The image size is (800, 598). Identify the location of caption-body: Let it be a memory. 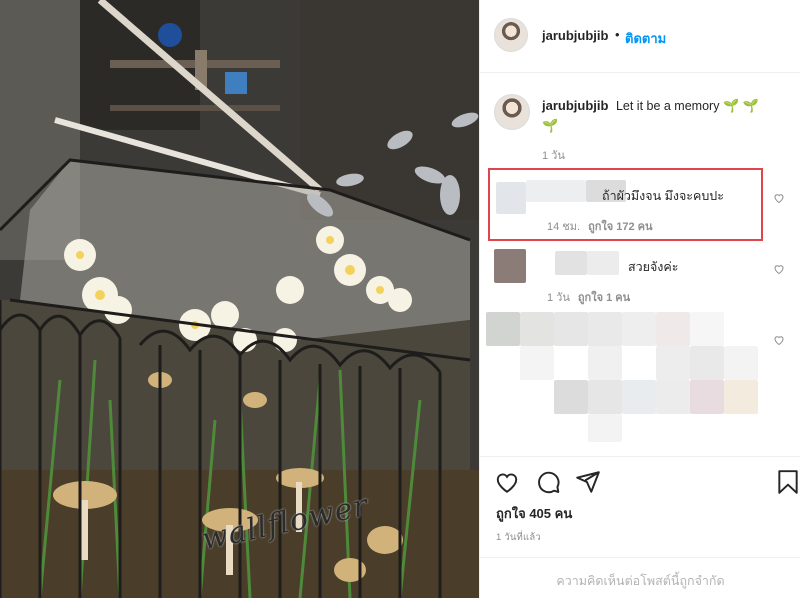
(667, 106).